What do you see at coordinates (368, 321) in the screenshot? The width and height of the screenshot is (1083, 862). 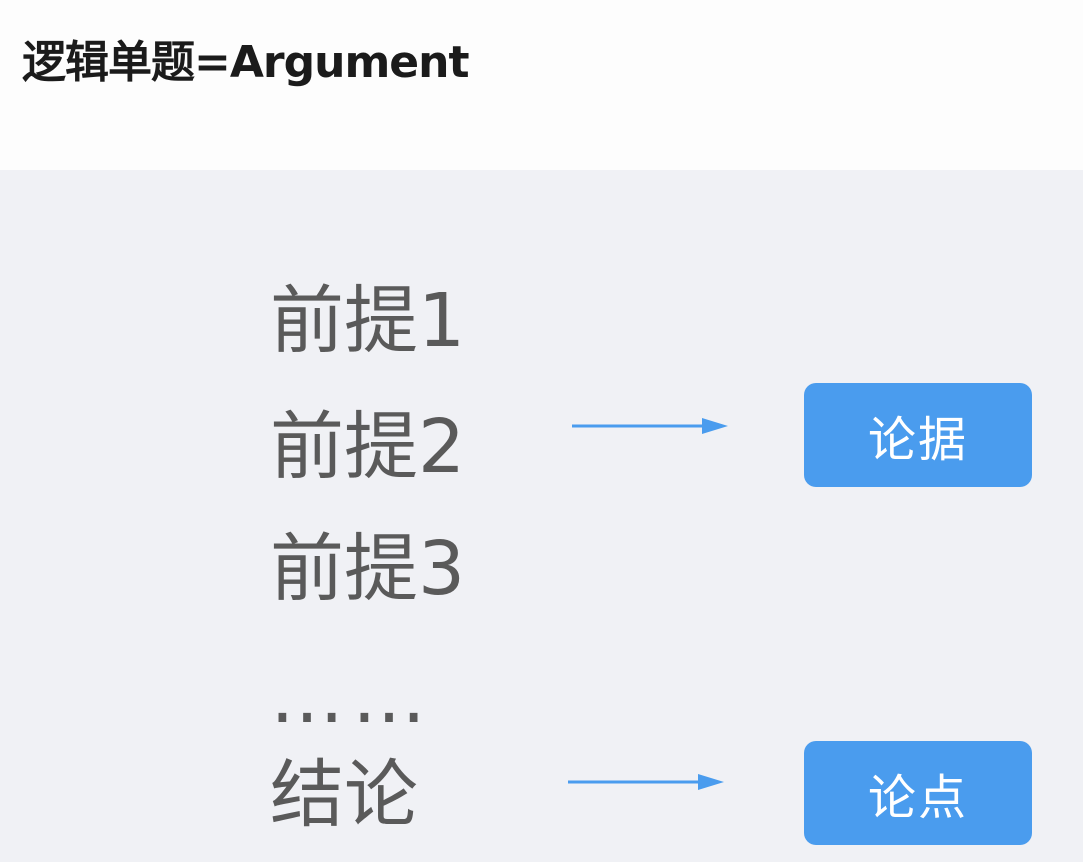 I see `premise-1-label: 前提1` at bounding box center [368, 321].